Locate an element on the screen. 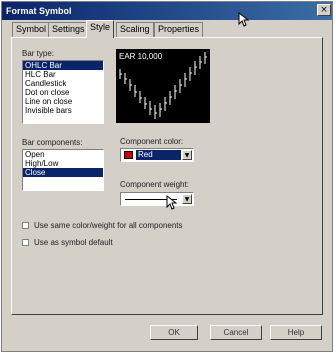 This screenshot has height=353, width=335. symbol-default-label: Use as symbol default is located at coordinates (73, 242).